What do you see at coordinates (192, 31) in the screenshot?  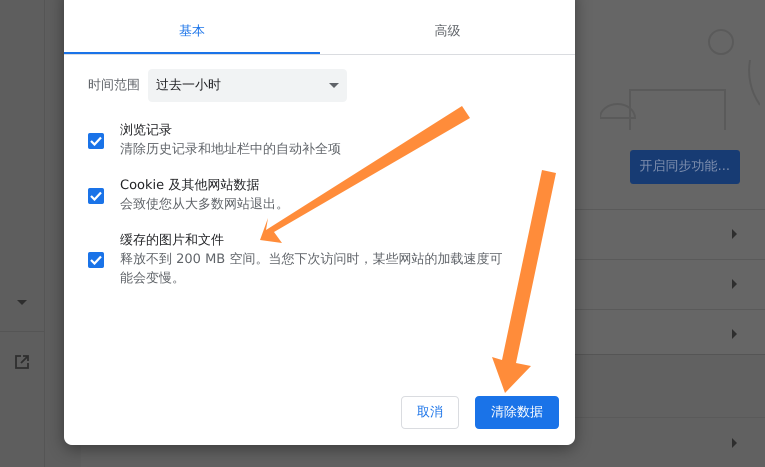 I see `tab: 基本` at bounding box center [192, 31].